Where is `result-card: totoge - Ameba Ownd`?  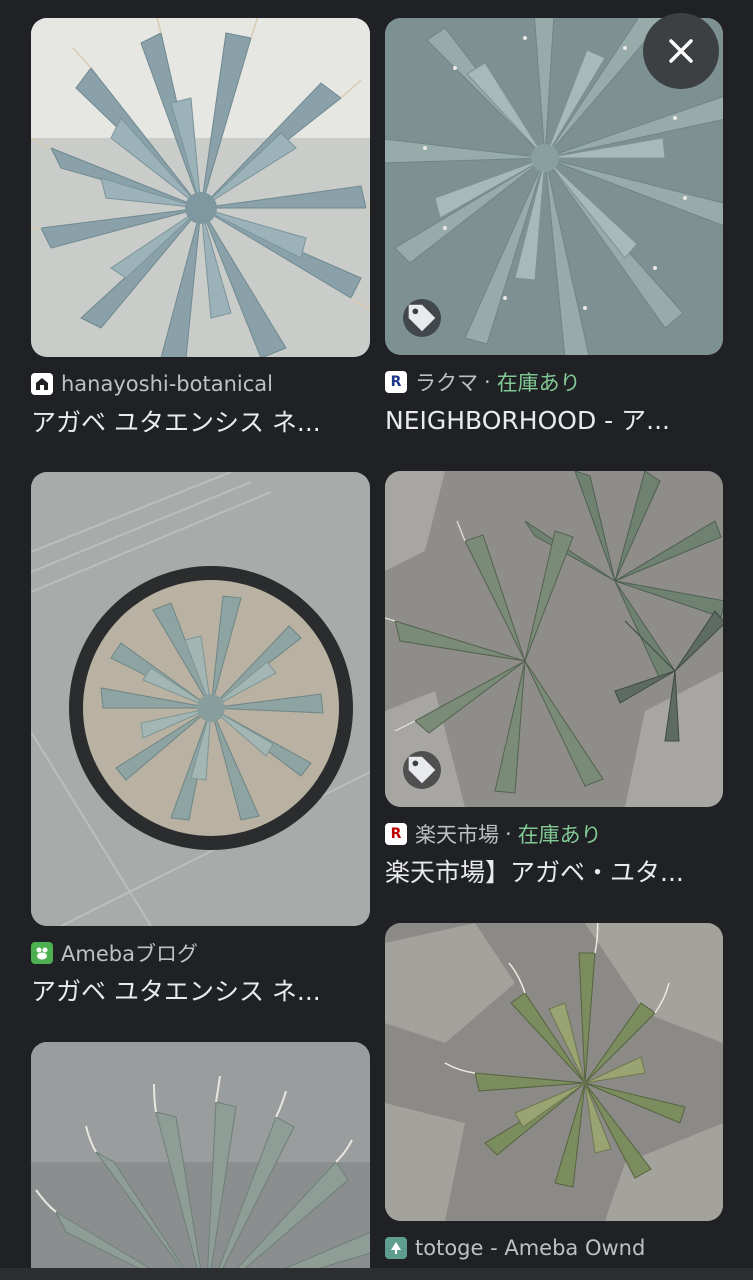 result-card: totoge - Ameba Ownd is located at coordinates (554, 1092).